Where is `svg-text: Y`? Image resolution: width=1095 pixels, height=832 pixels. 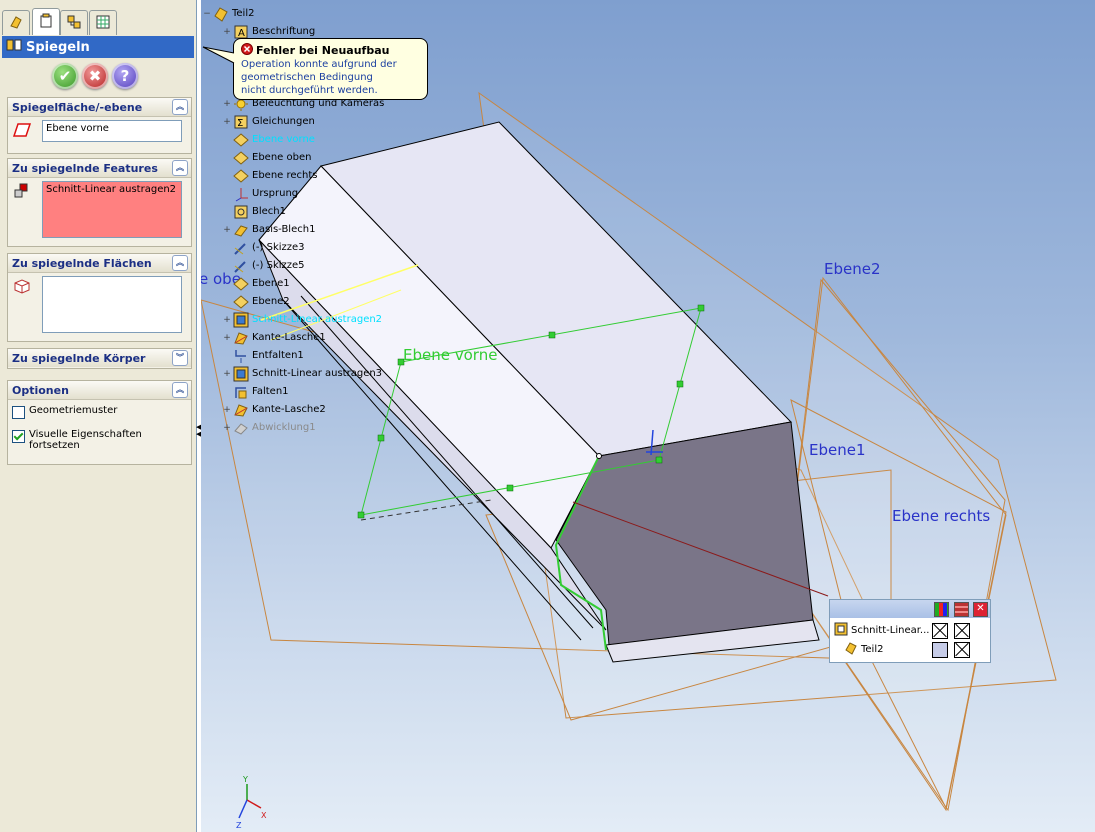 svg-text: Y is located at coordinates (245, 779).